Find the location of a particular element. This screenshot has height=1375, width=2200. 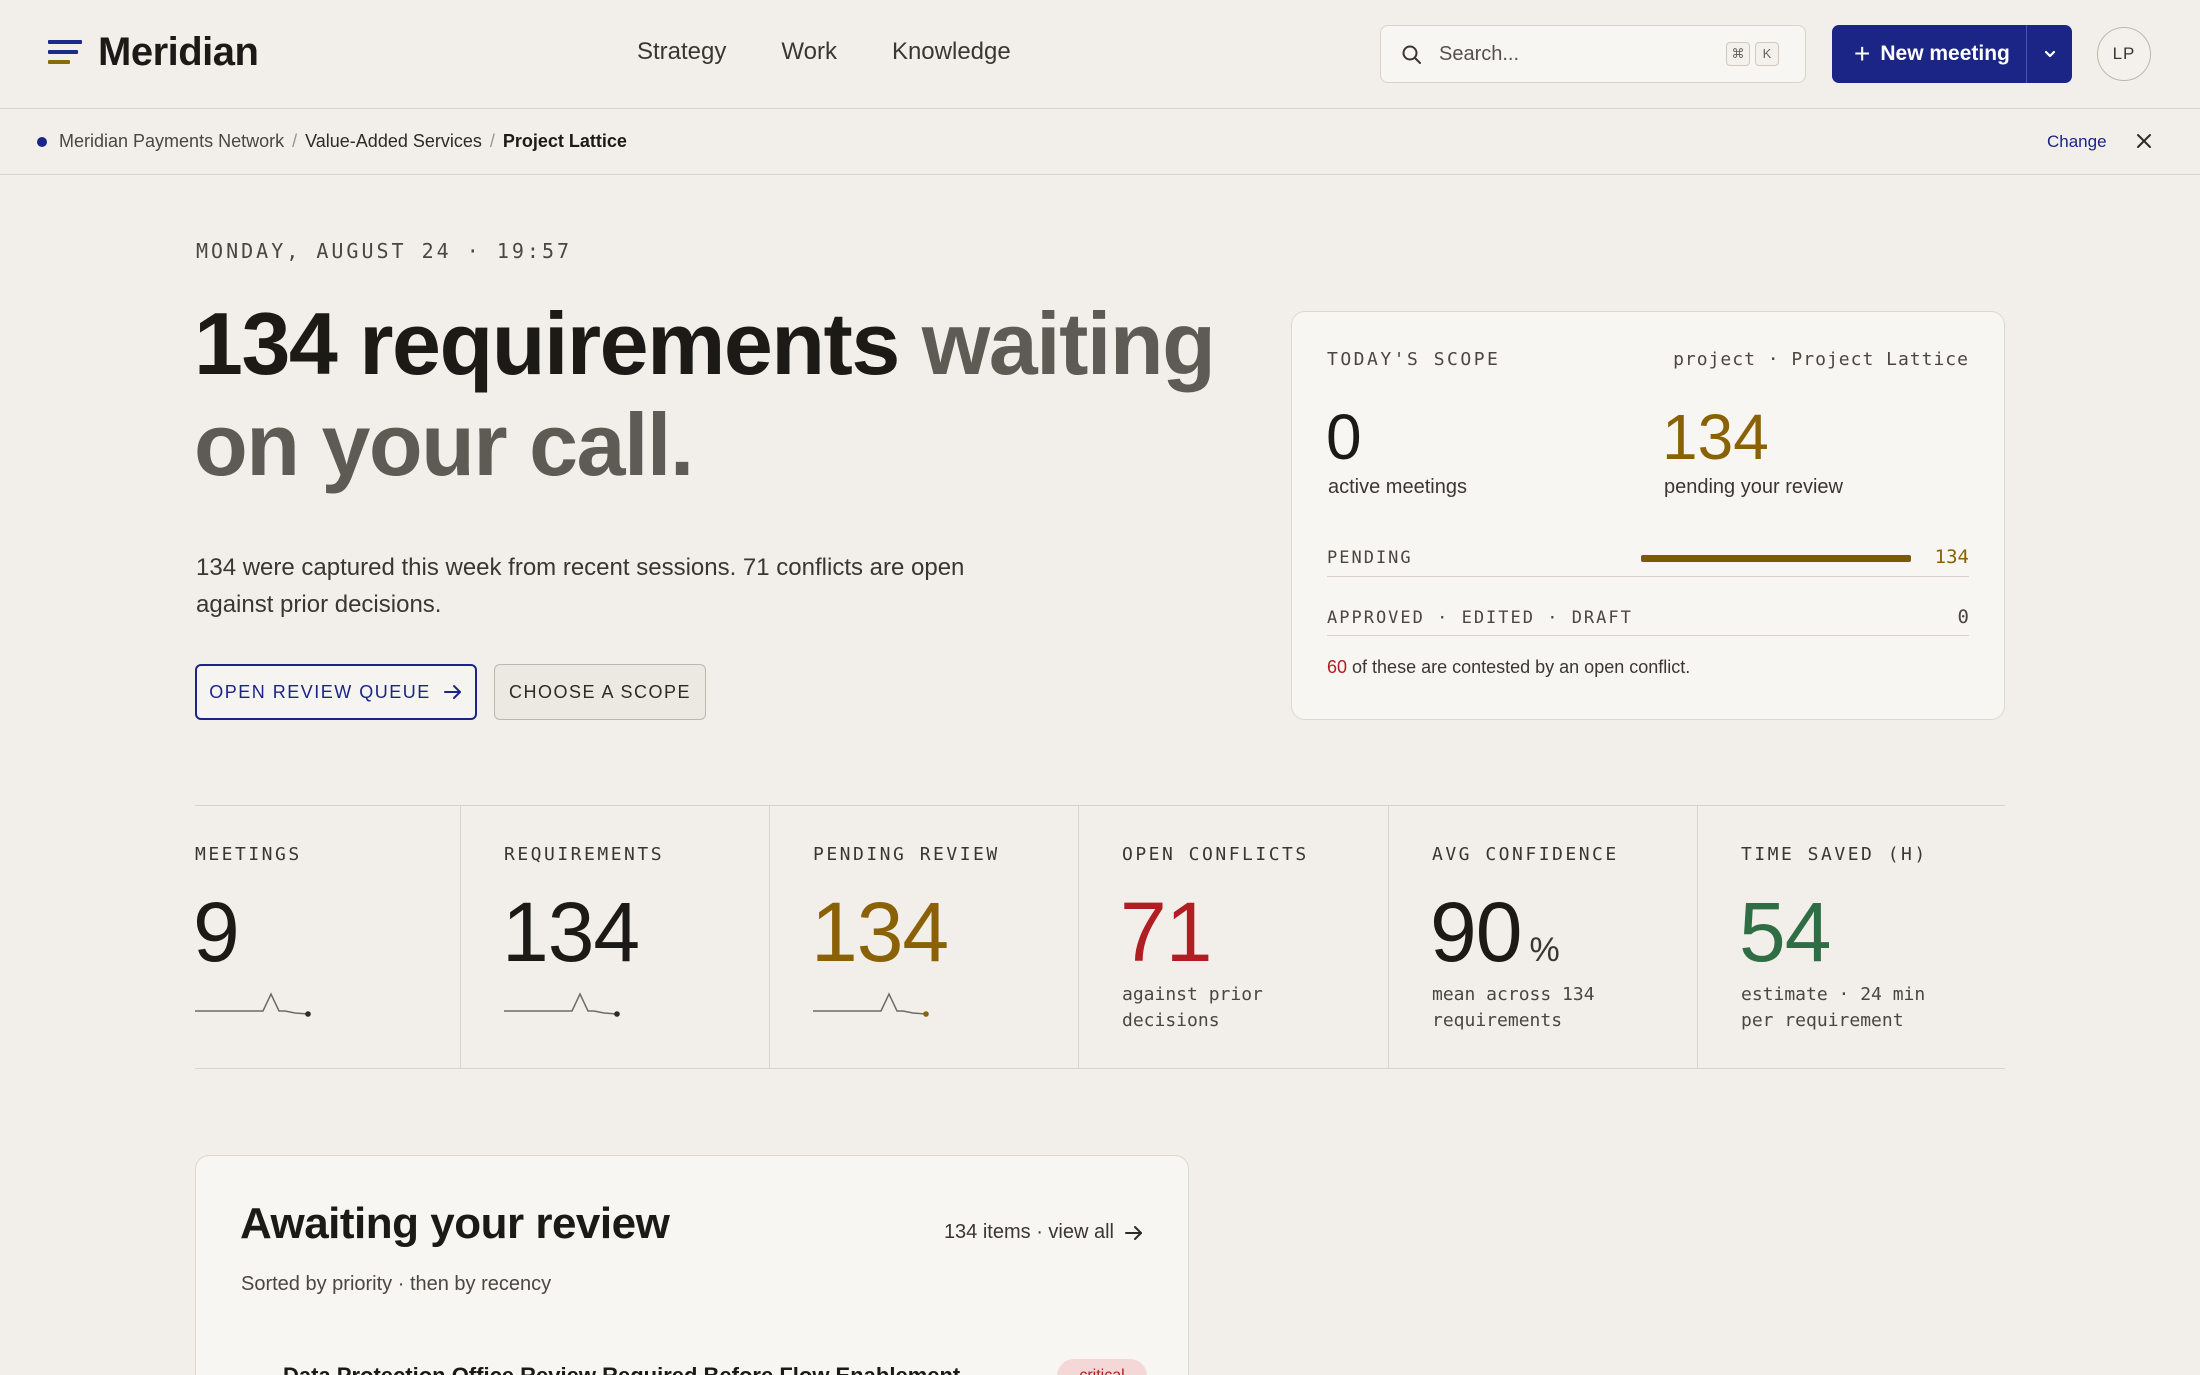

app-logo: Meridian is located at coordinates (153, 52).